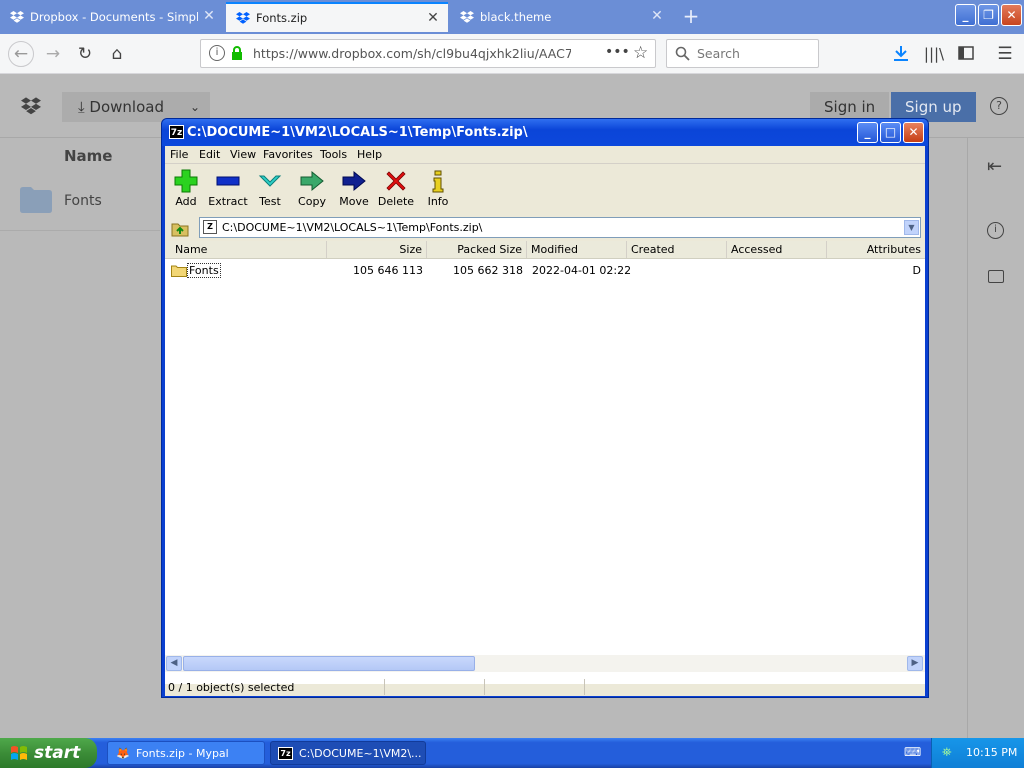 The image size is (1024, 768). Describe the element at coordinates (691, 16) in the screenshot. I see `new-tab-icon: +` at that location.